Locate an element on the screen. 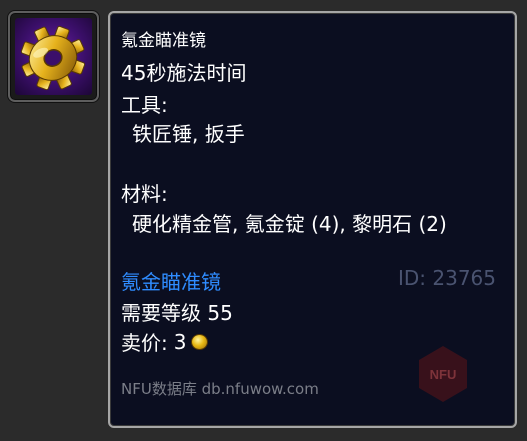 The width and height of the screenshot is (527, 441). tools-value: 铁匠锤, 扳手 is located at coordinates (188, 134).